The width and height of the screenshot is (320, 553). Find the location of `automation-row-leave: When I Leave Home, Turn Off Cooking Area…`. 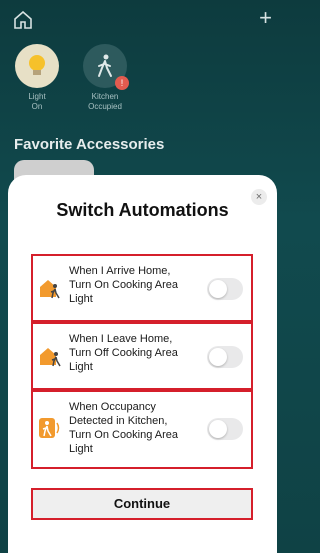

automation-row-leave: When I Leave Home, Turn Off Cooking Area… is located at coordinates (142, 356).